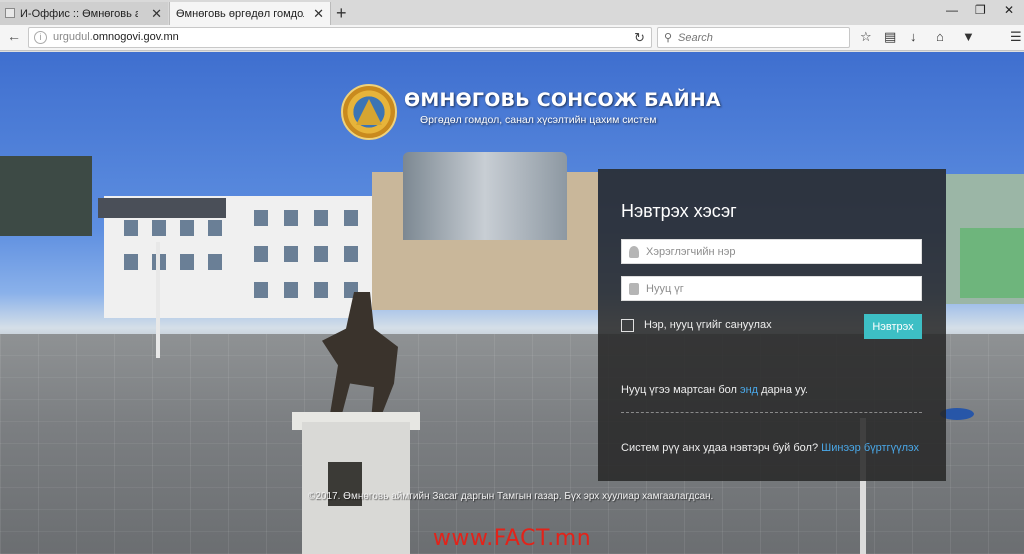 The image size is (1024, 554). Describe the element at coordinates (40, 37) in the screenshot. I see `info-icon: i` at that location.